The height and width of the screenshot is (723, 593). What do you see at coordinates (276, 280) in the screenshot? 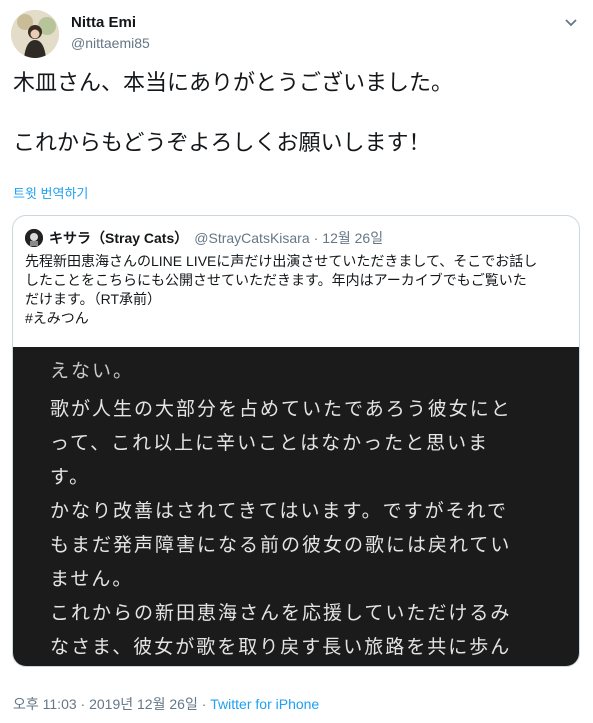
I see `quoted-text-line: したことをこちらにも公開させていただきます。年内はアーカイブでもご覧いた` at bounding box center [276, 280].